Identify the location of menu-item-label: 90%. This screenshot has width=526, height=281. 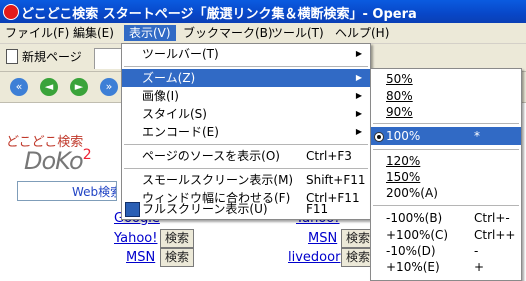
(399, 112).